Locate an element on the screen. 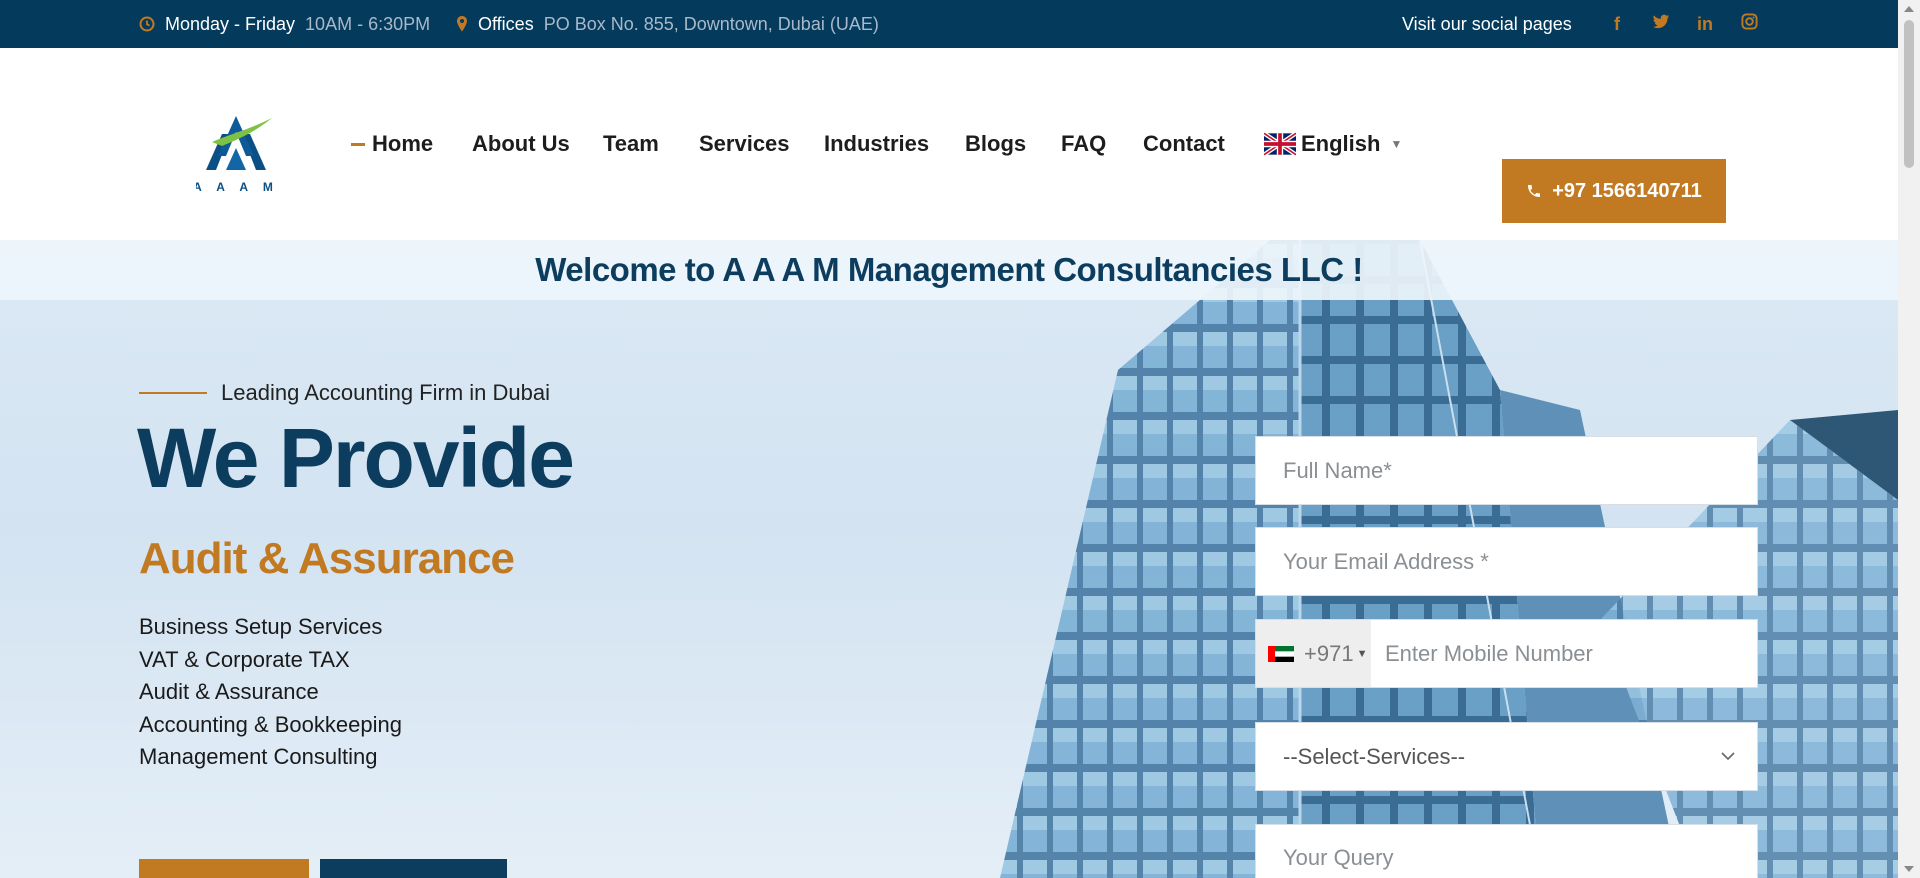 Image resolution: width=1920 pixels, height=878 pixels. instagram-icon is located at coordinates (1749, 24).